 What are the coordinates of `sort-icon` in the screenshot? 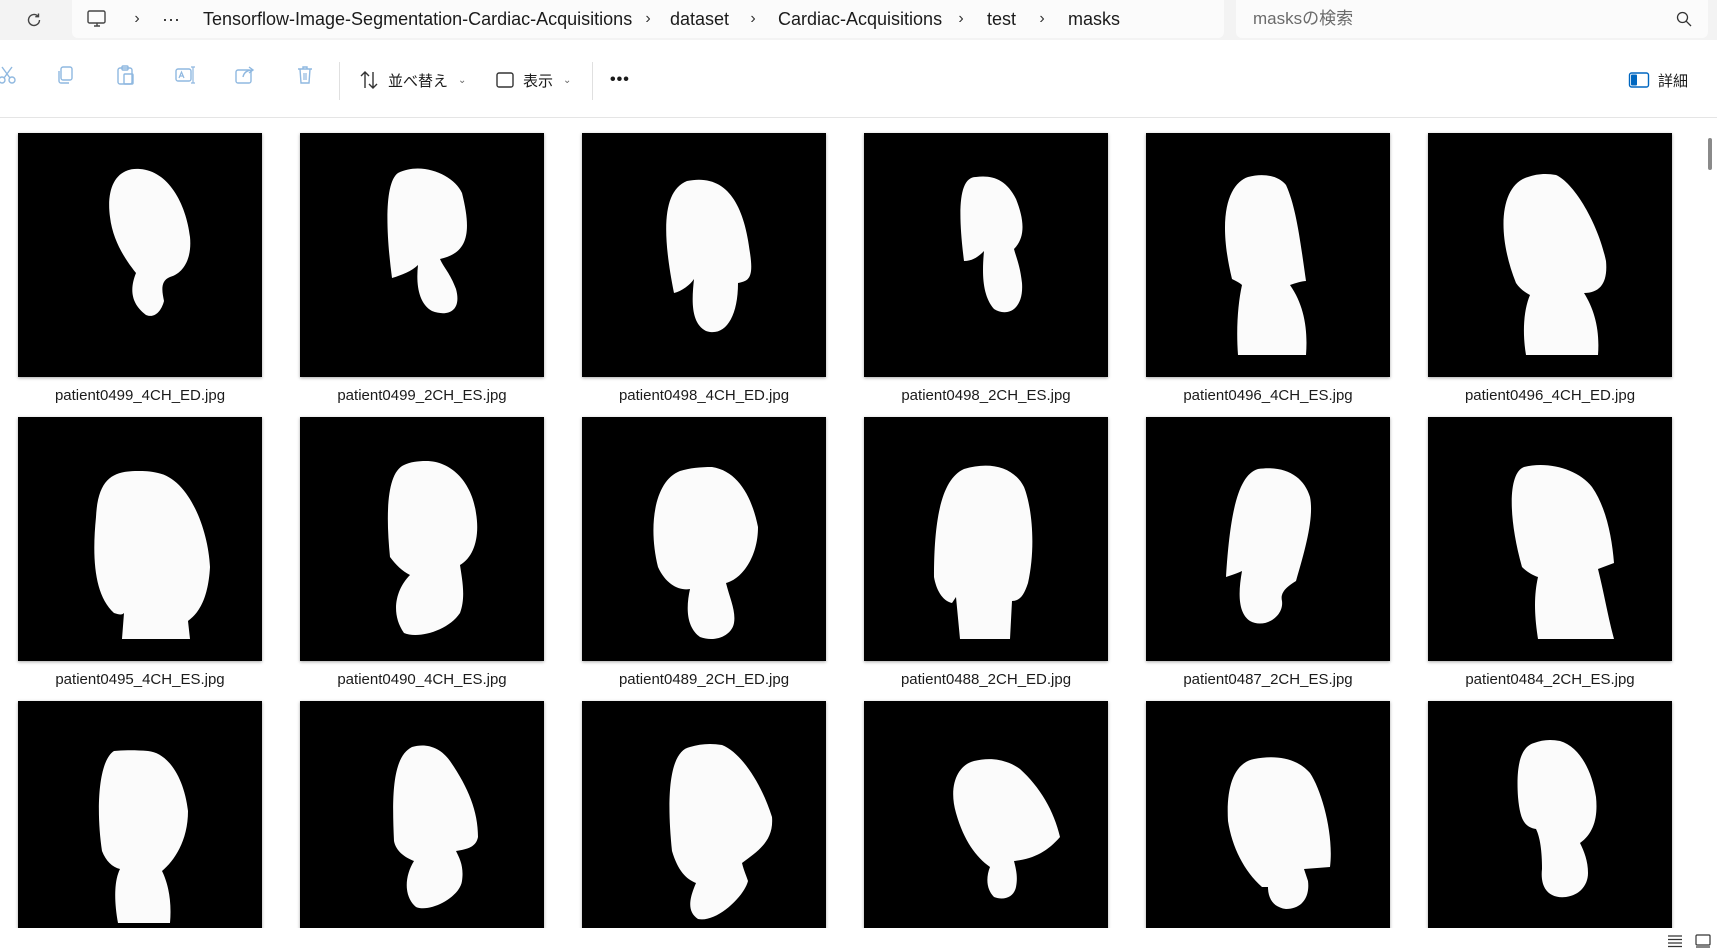 It's located at (369, 80).